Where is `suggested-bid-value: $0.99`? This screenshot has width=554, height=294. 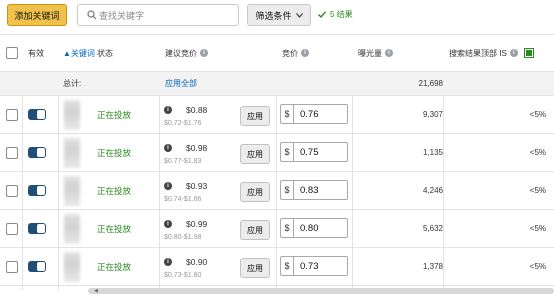 suggested-bid-value: $0.99 is located at coordinates (197, 224).